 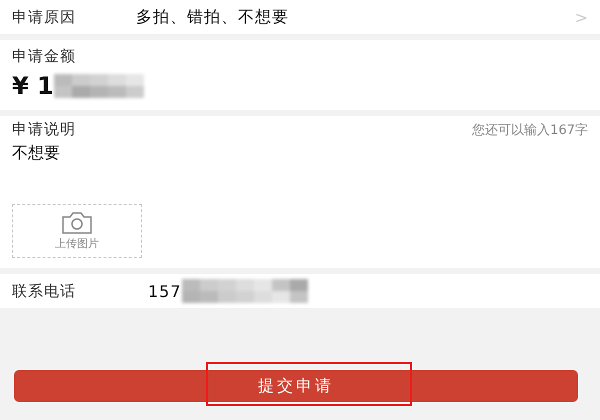 What do you see at coordinates (355, 17) in the screenshot?
I see `reason-value: 多拍、错拍、不想要` at bounding box center [355, 17].